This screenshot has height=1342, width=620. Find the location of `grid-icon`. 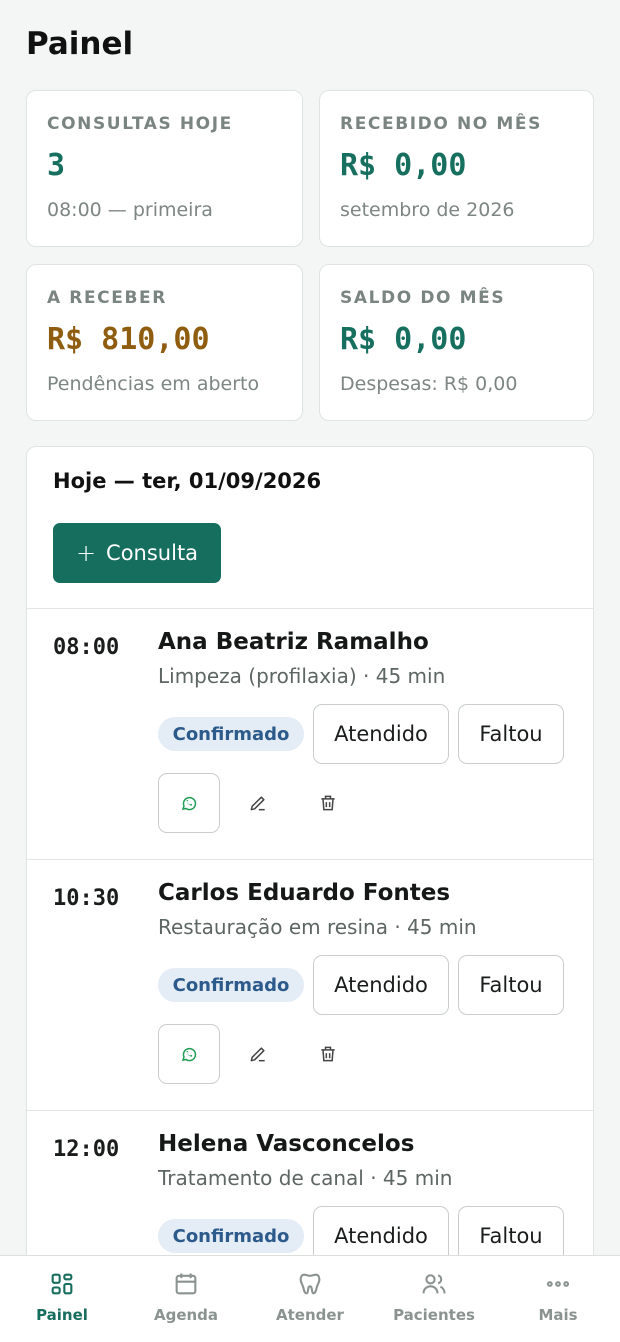

grid-icon is located at coordinates (62, 1284).